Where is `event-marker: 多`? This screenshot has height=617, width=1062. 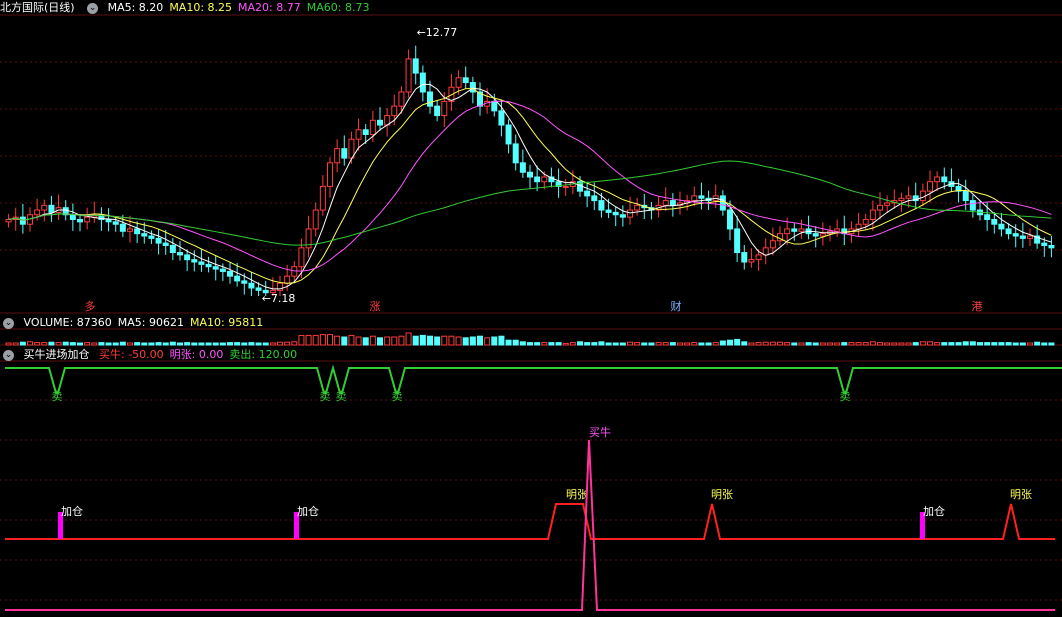
event-marker: 多 is located at coordinates (90, 306).